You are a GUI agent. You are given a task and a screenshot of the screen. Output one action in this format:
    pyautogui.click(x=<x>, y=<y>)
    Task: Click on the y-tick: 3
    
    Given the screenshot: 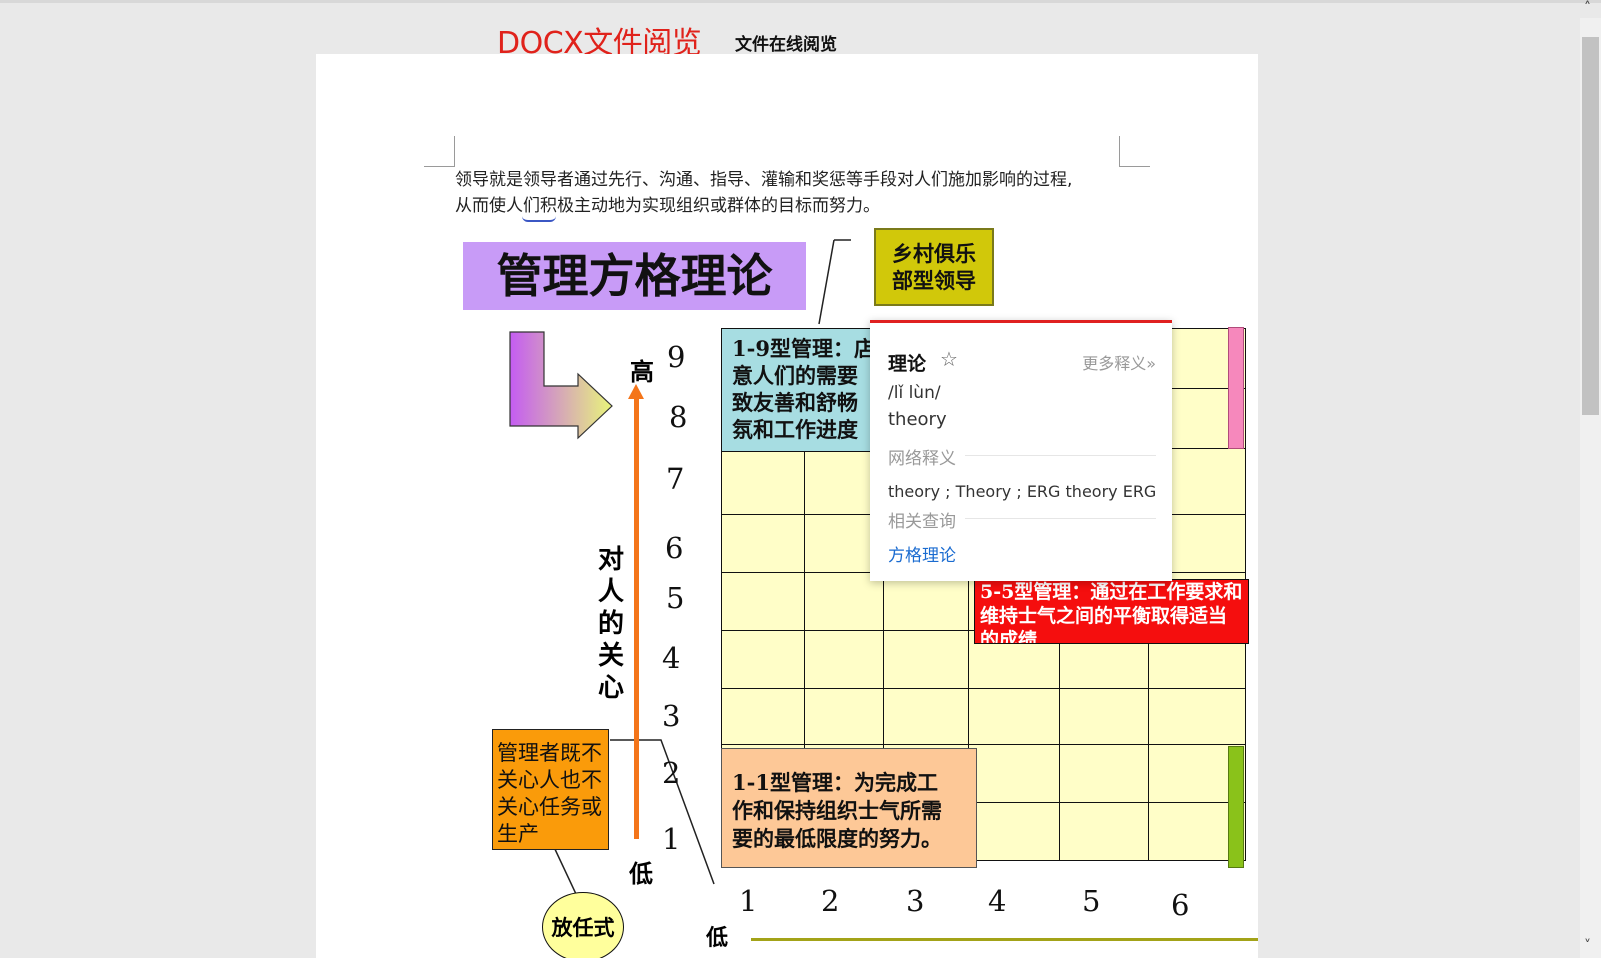 What is the action you would take?
    pyautogui.click(x=671, y=716)
    